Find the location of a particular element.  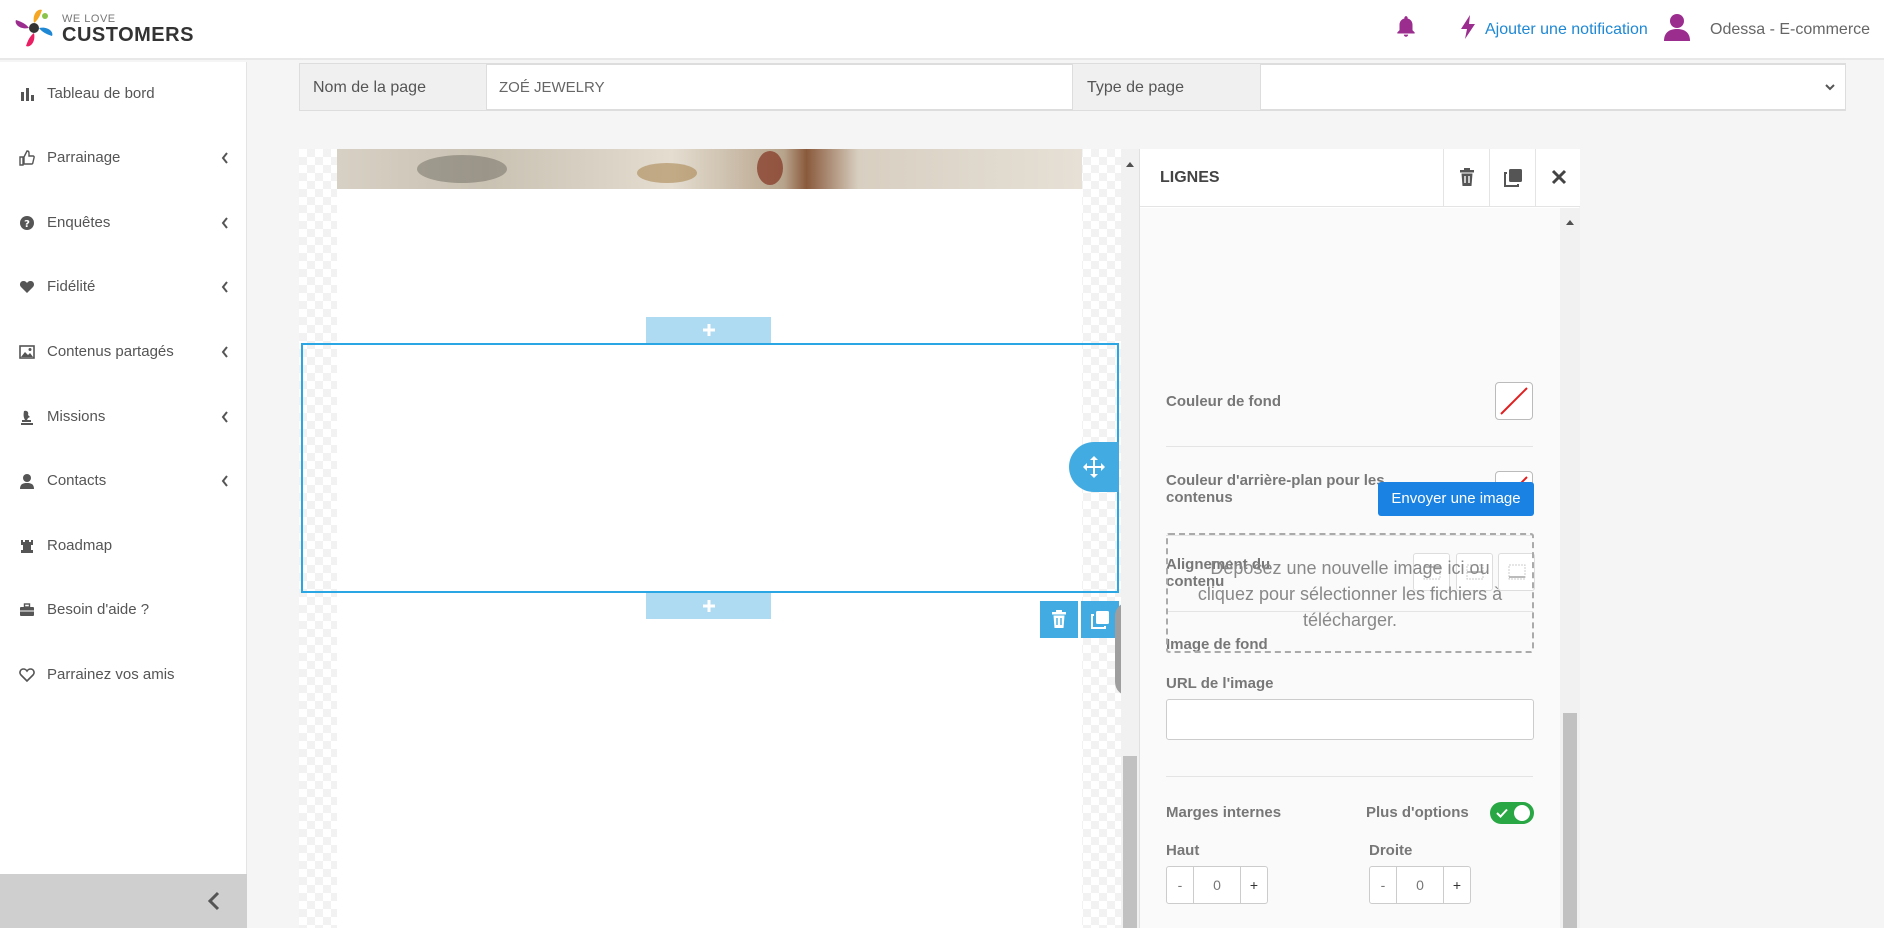

image-icon is located at coordinates (27, 352).